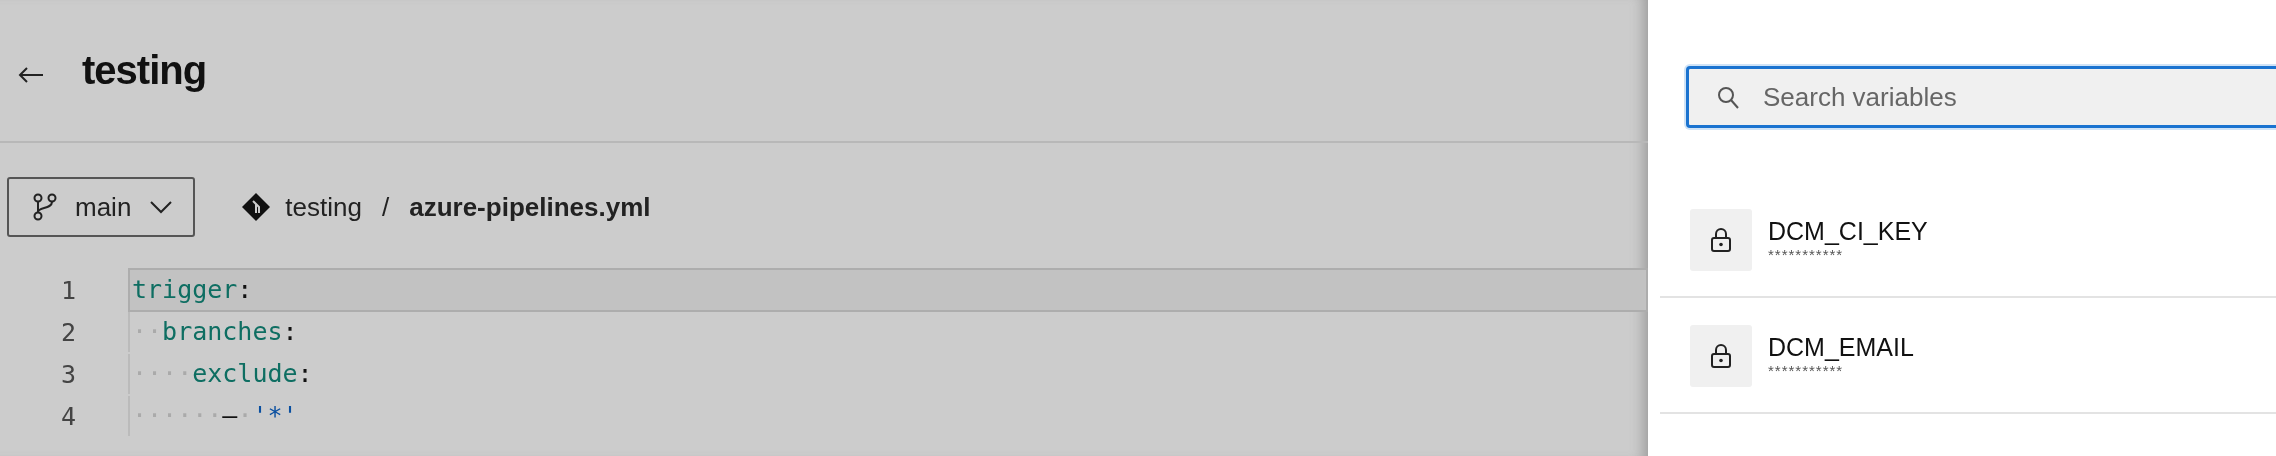 This screenshot has width=2276, height=456. I want to click on branch-icon, so click(45, 207).